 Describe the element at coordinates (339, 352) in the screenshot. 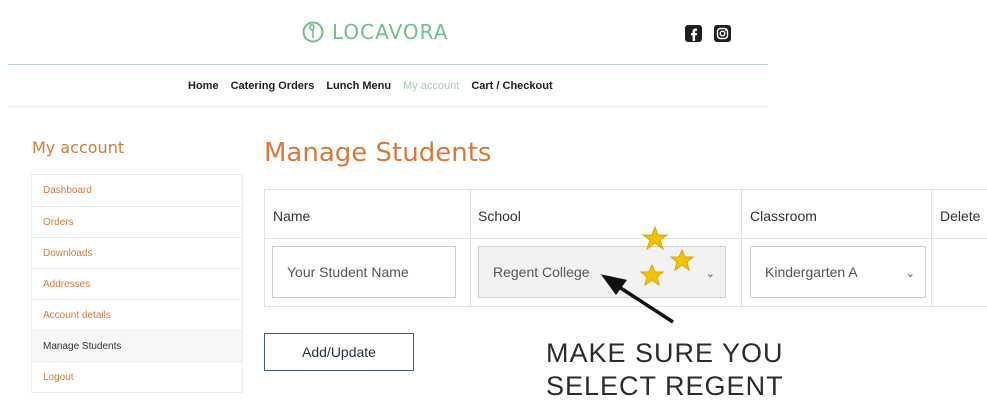

I see `add-update-button: Add/Update` at that location.